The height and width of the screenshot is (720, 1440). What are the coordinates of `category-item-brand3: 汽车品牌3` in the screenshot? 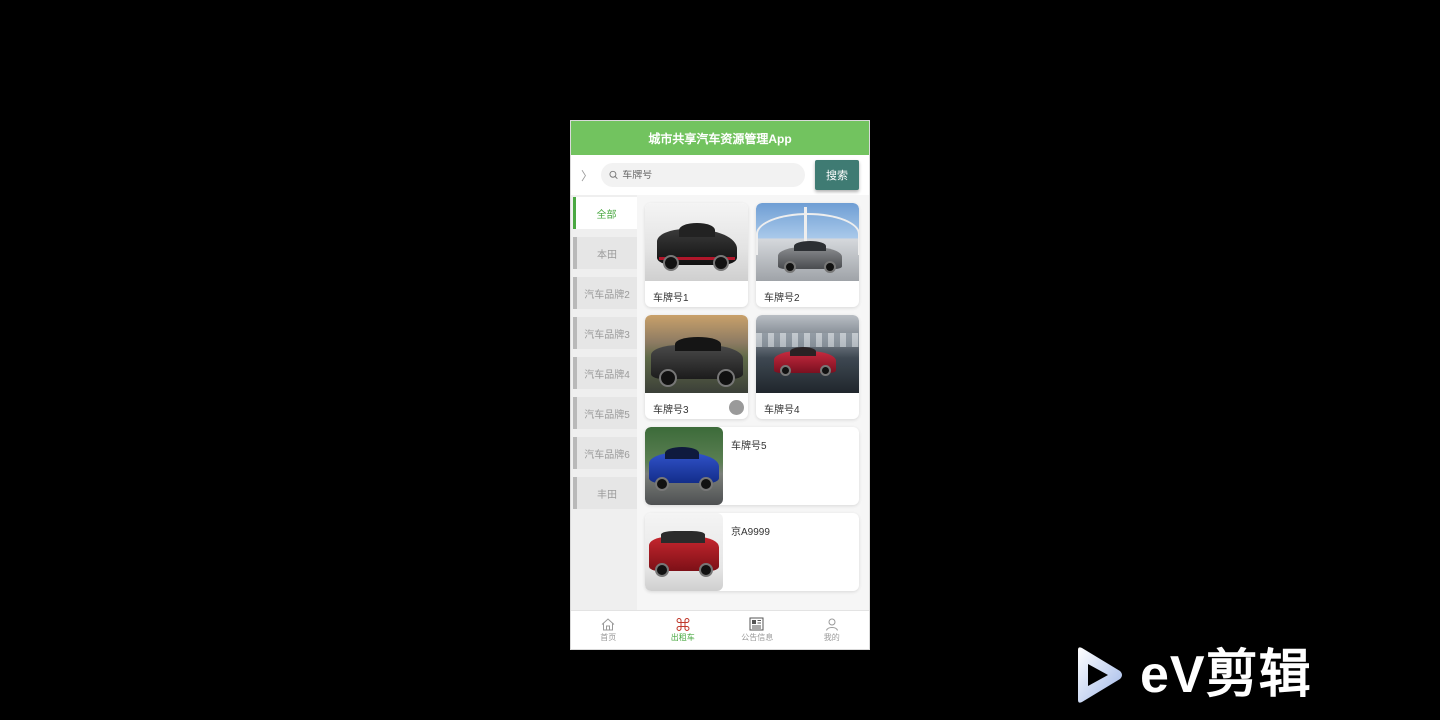 It's located at (605, 333).